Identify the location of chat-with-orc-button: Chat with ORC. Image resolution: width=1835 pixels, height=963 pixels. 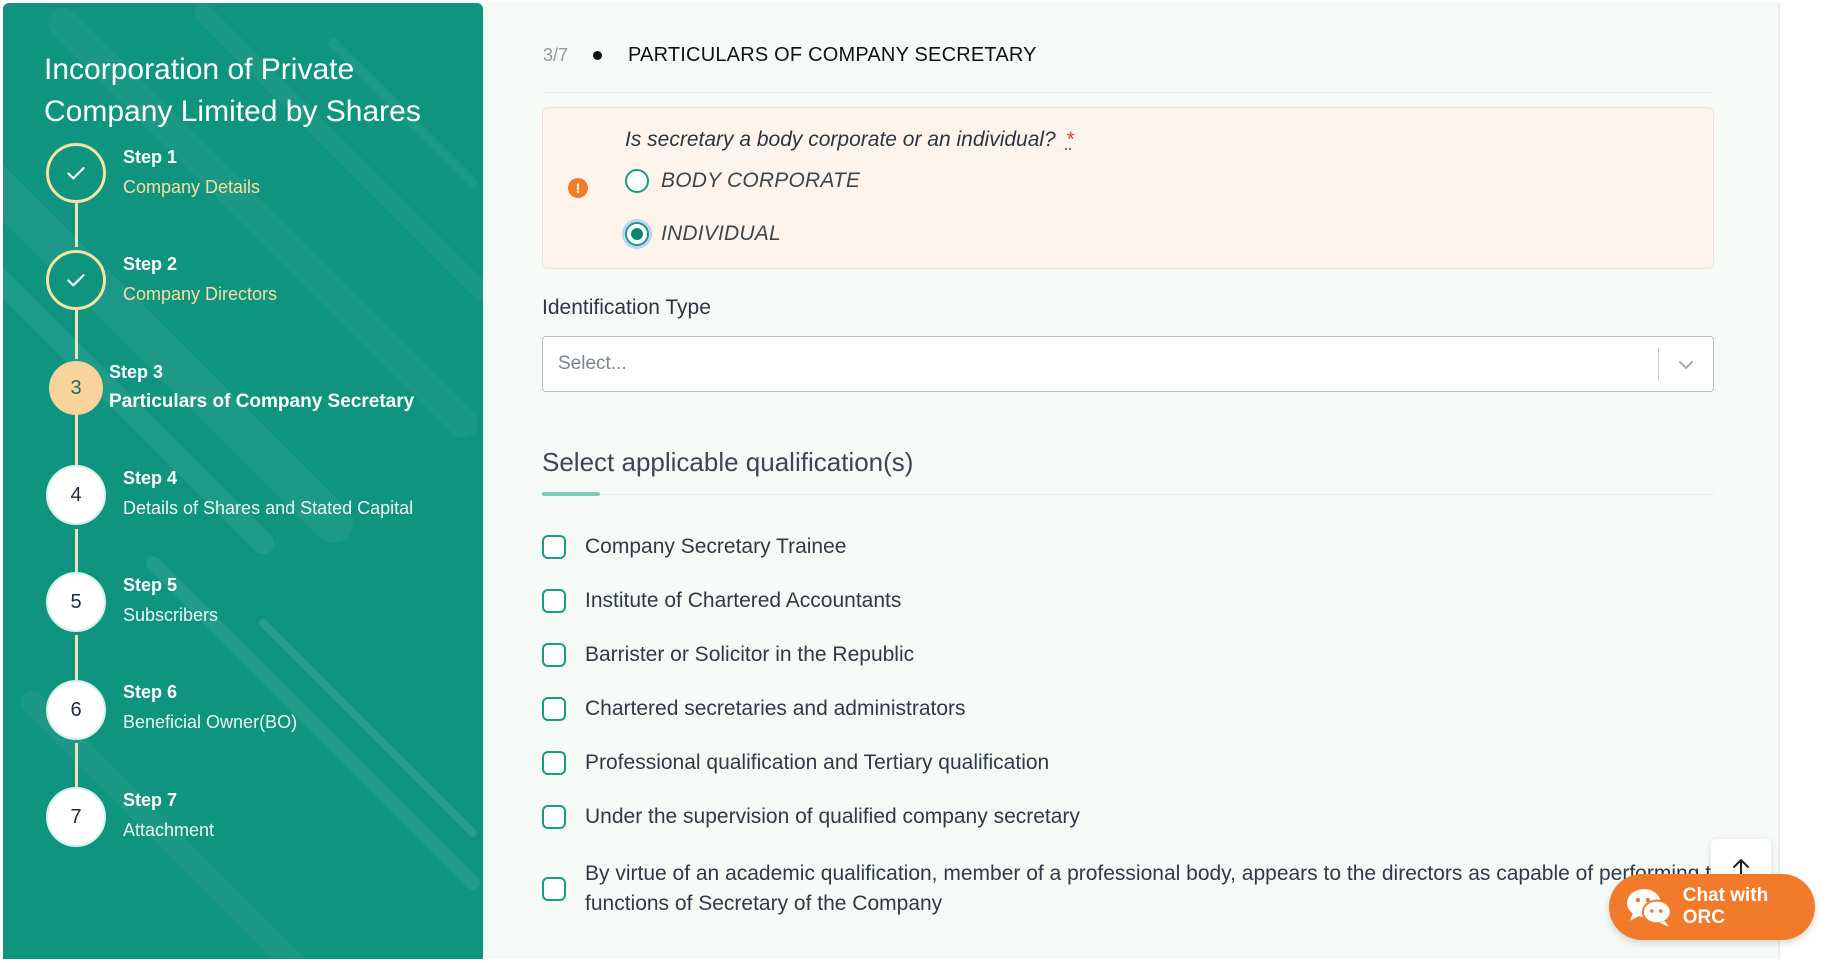
(1712, 907).